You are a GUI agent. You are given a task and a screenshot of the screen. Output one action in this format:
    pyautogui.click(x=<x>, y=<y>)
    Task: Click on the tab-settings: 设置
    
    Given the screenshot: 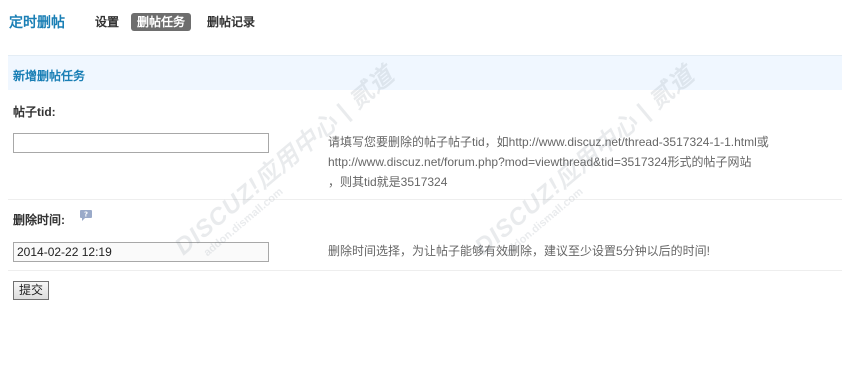 What is the action you would take?
    pyautogui.click(x=107, y=22)
    